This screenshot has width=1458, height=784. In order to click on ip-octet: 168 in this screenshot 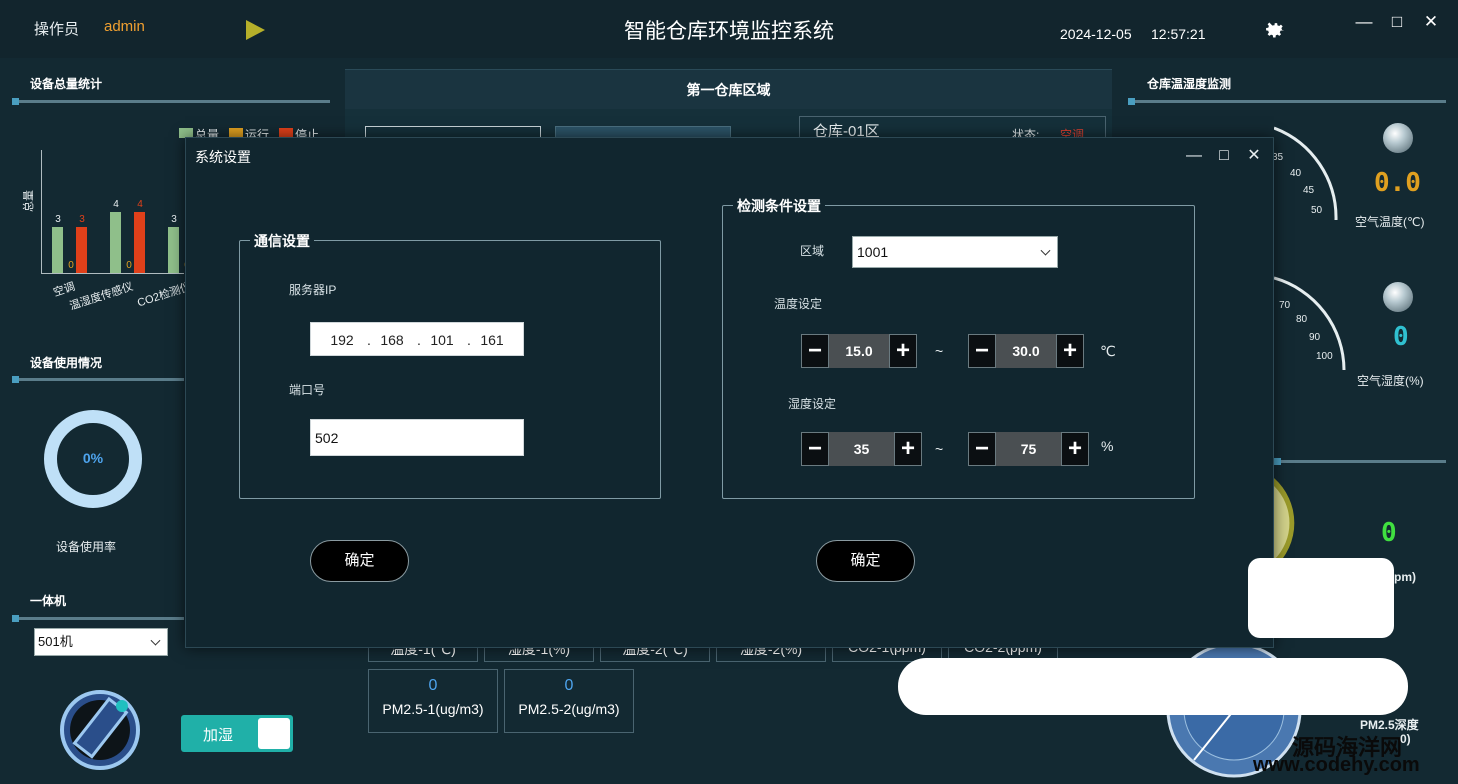, I will do `click(392, 340)`.